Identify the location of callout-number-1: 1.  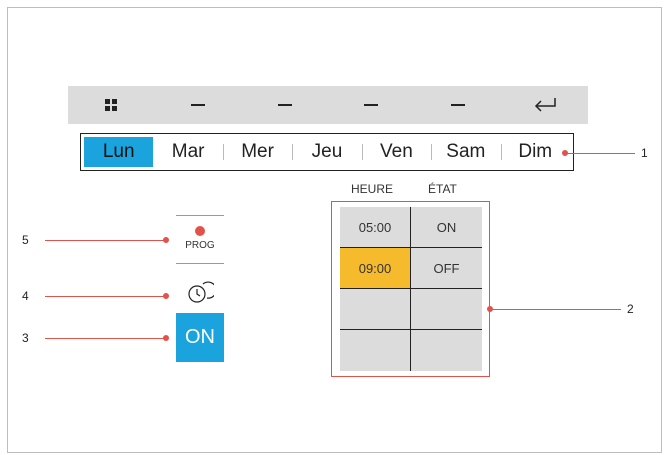
(644, 153).